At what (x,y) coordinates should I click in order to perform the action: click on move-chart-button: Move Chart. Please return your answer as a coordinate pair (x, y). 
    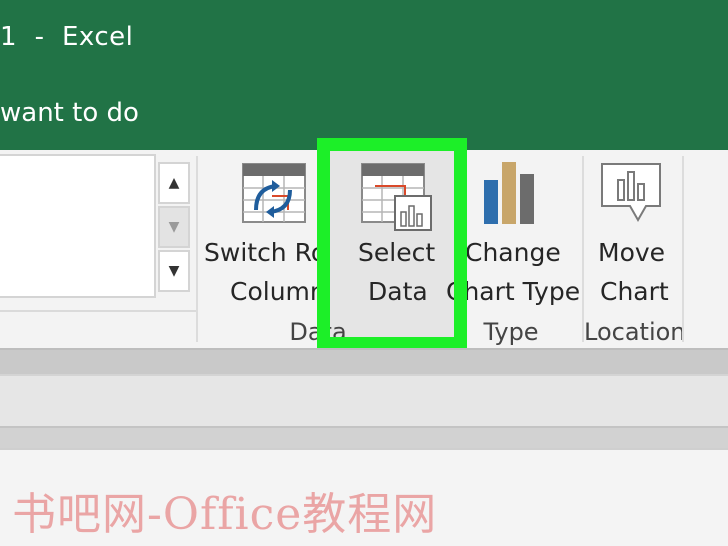
    Looking at the image, I should click on (632, 242).